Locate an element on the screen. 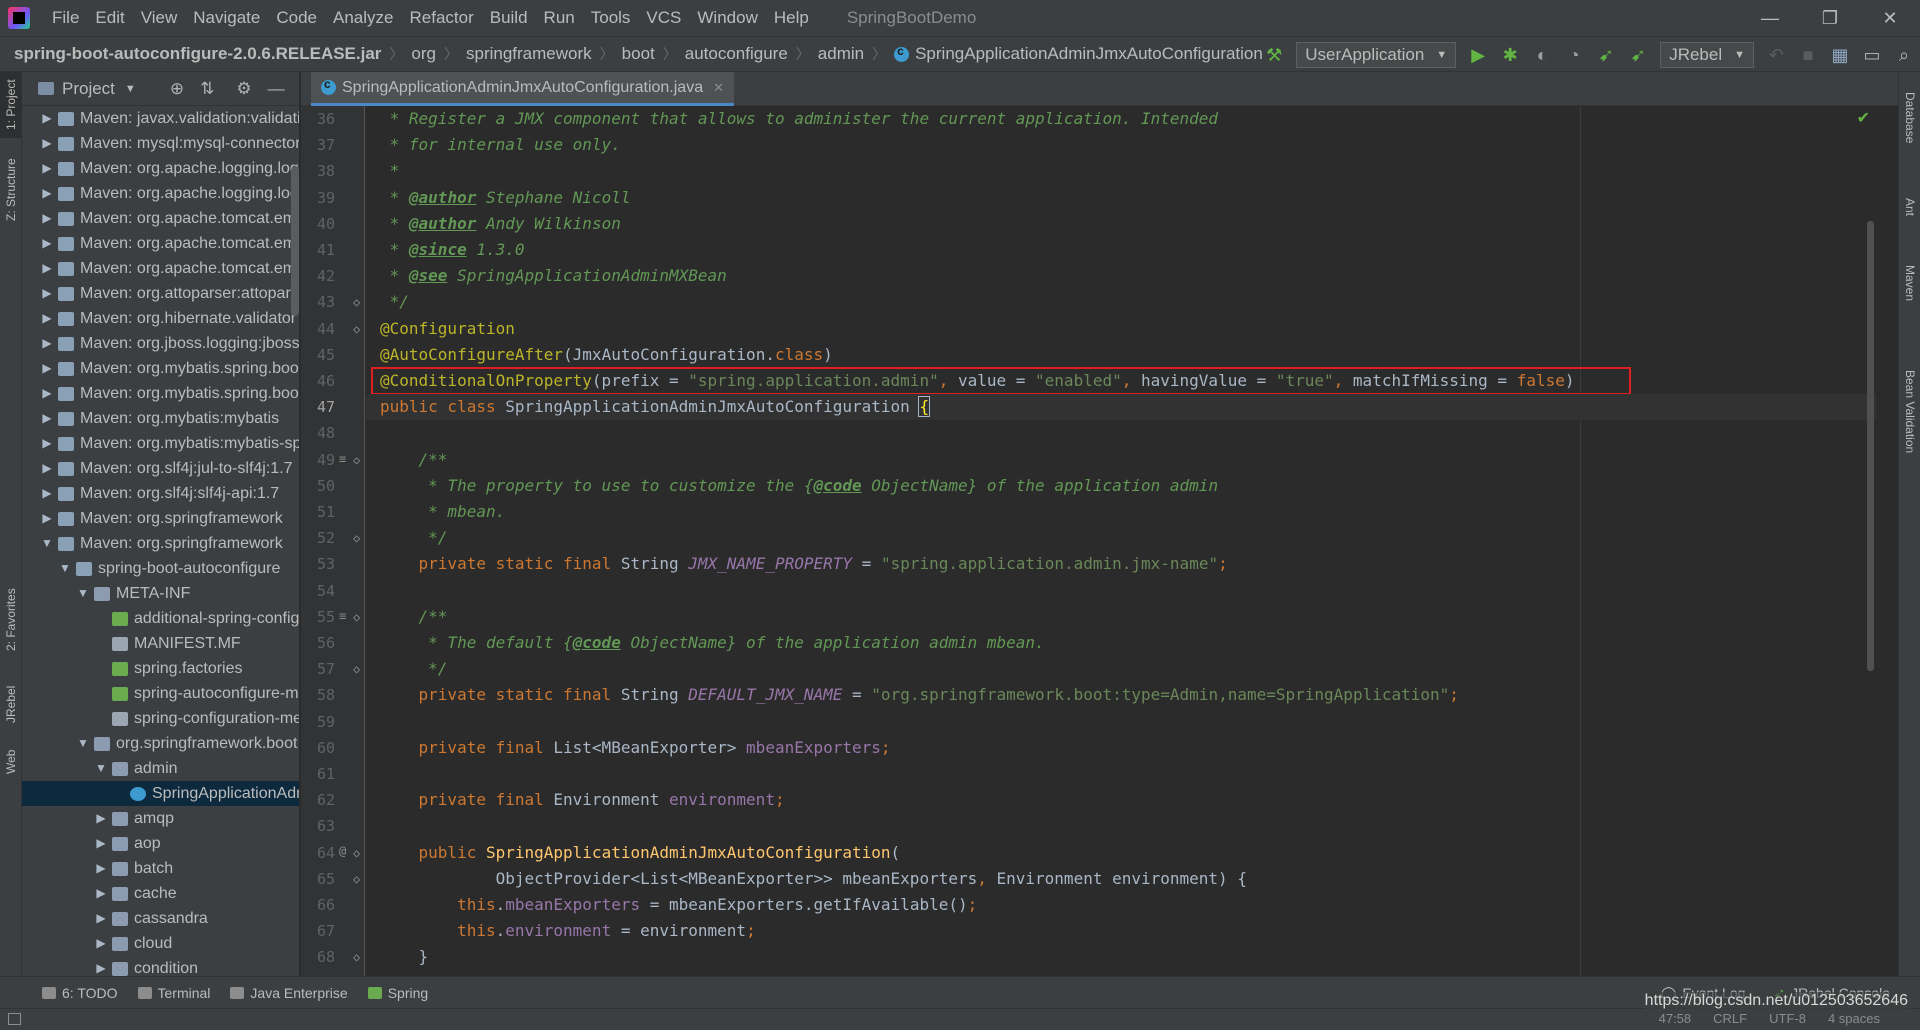 The width and height of the screenshot is (1920, 1030). tree-item: MANIFEST.MF is located at coordinates (160, 643).